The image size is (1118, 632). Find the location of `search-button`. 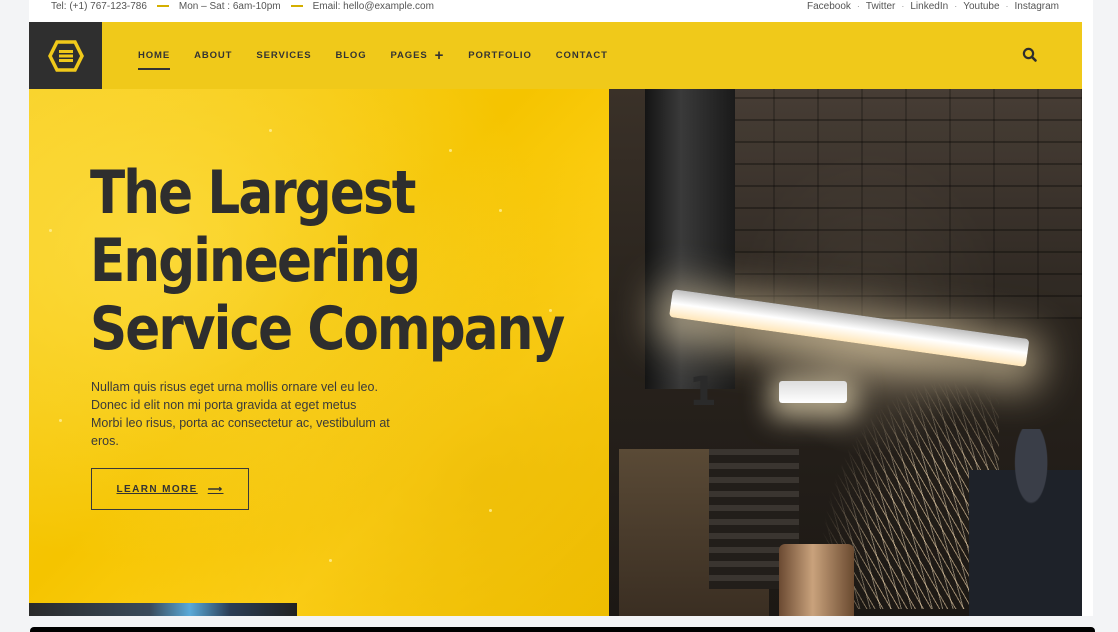

search-button is located at coordinates (1030, 55).